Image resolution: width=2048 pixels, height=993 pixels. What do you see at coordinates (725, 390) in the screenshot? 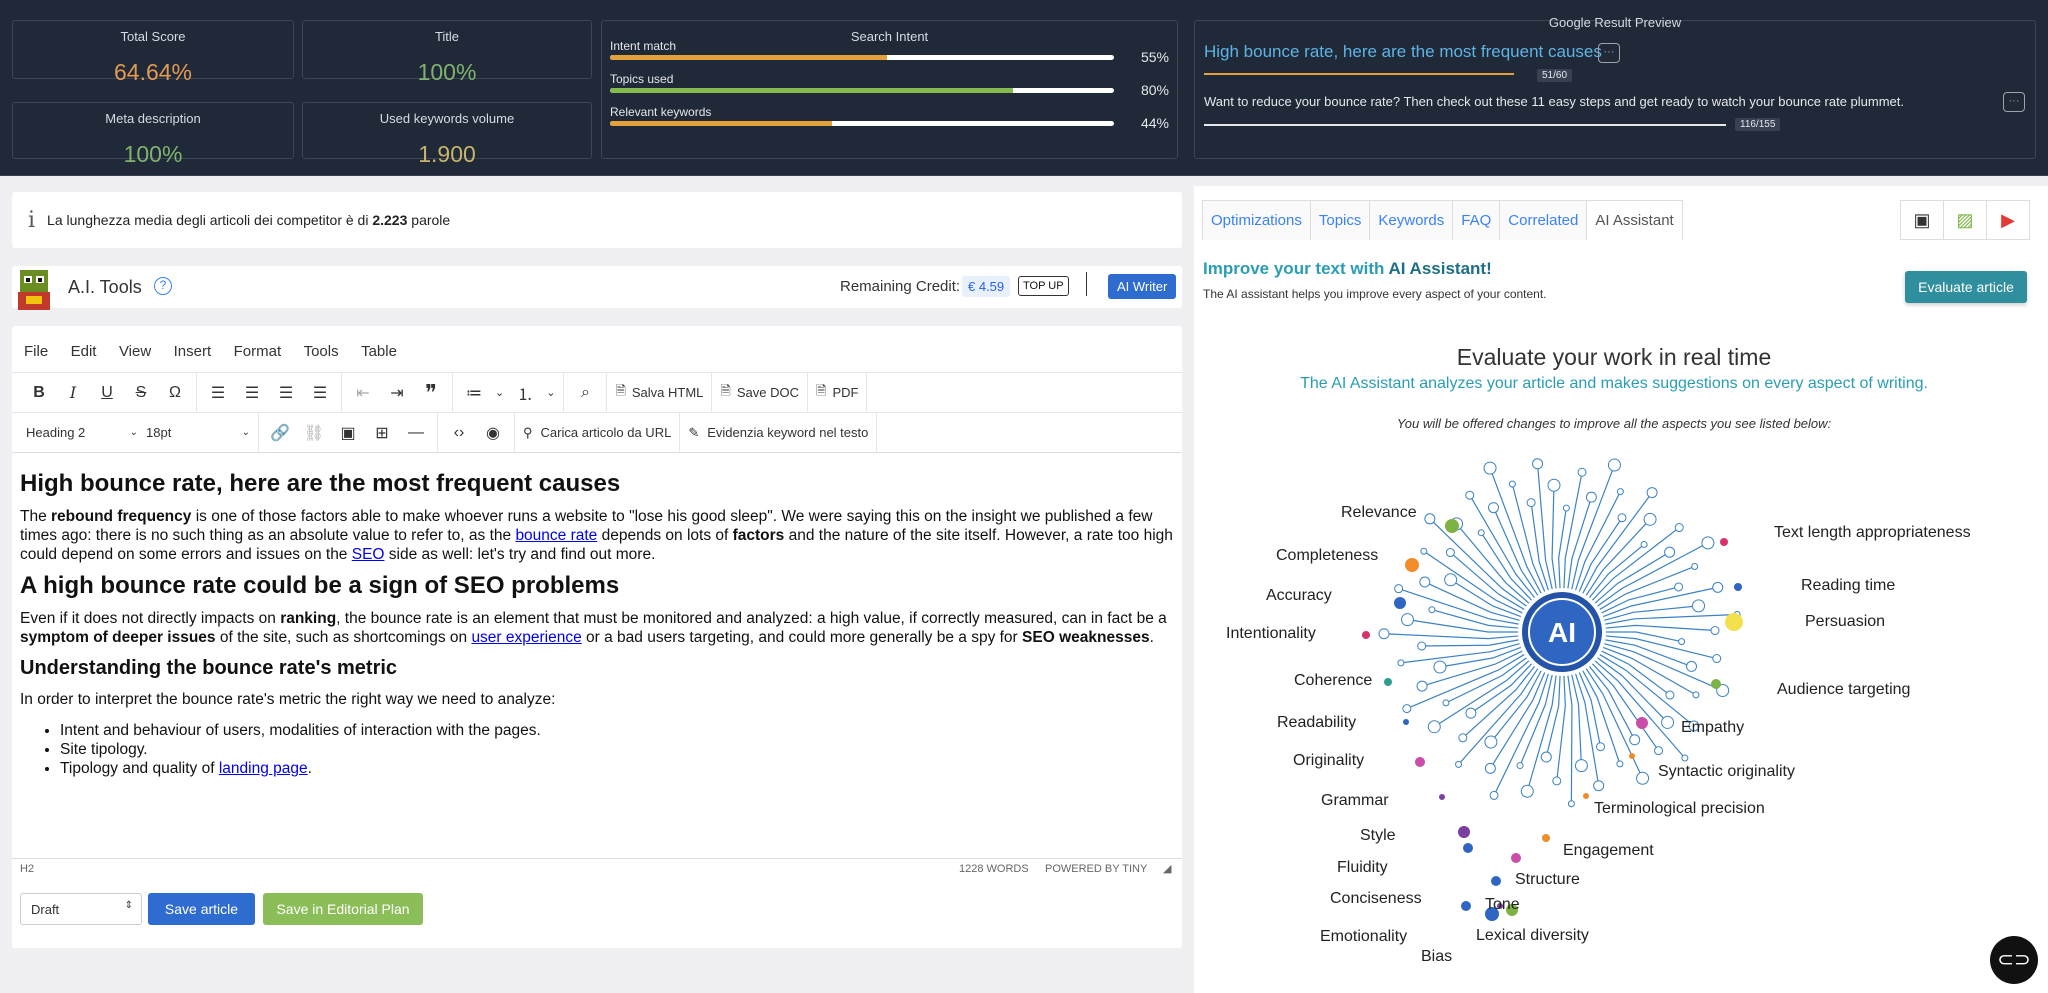
I see `file-doc-icon: 🗎` at bounding box center [725, 390].